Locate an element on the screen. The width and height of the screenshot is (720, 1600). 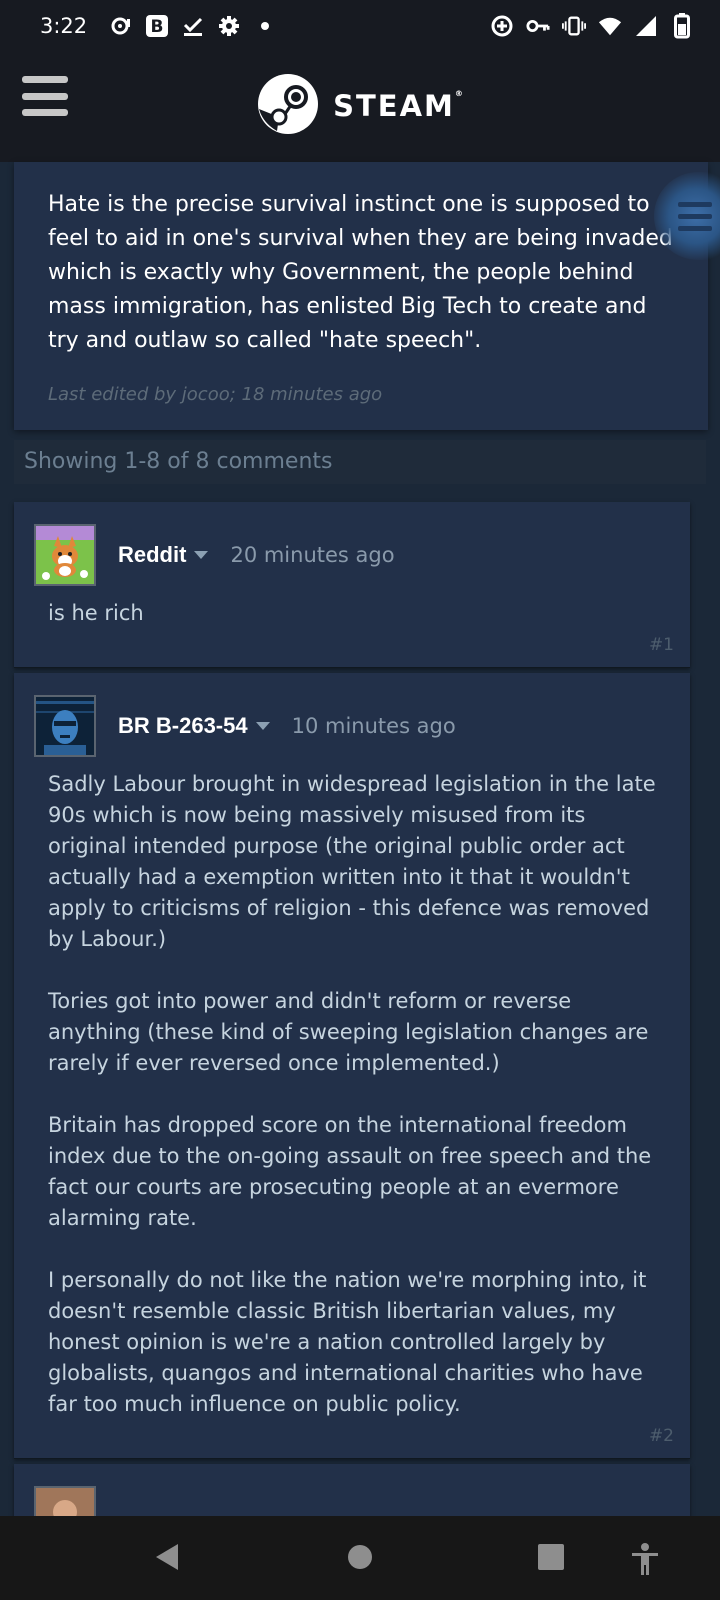
comment-author: BR B-263-54 is located at coordinates (183, 726).